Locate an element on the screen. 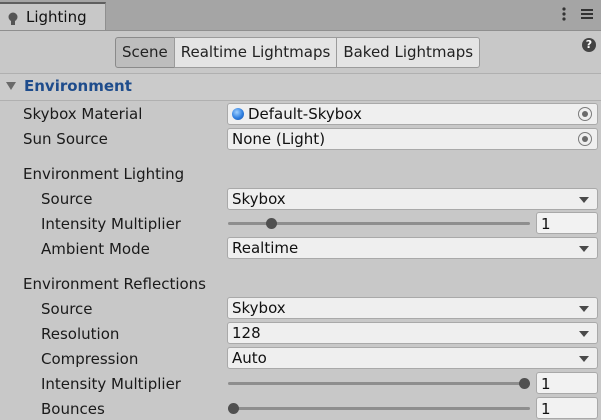 Image resolution: width=601 pixels, height=420 pixels. compression-label: Compression is located at coordinates (90, 359).